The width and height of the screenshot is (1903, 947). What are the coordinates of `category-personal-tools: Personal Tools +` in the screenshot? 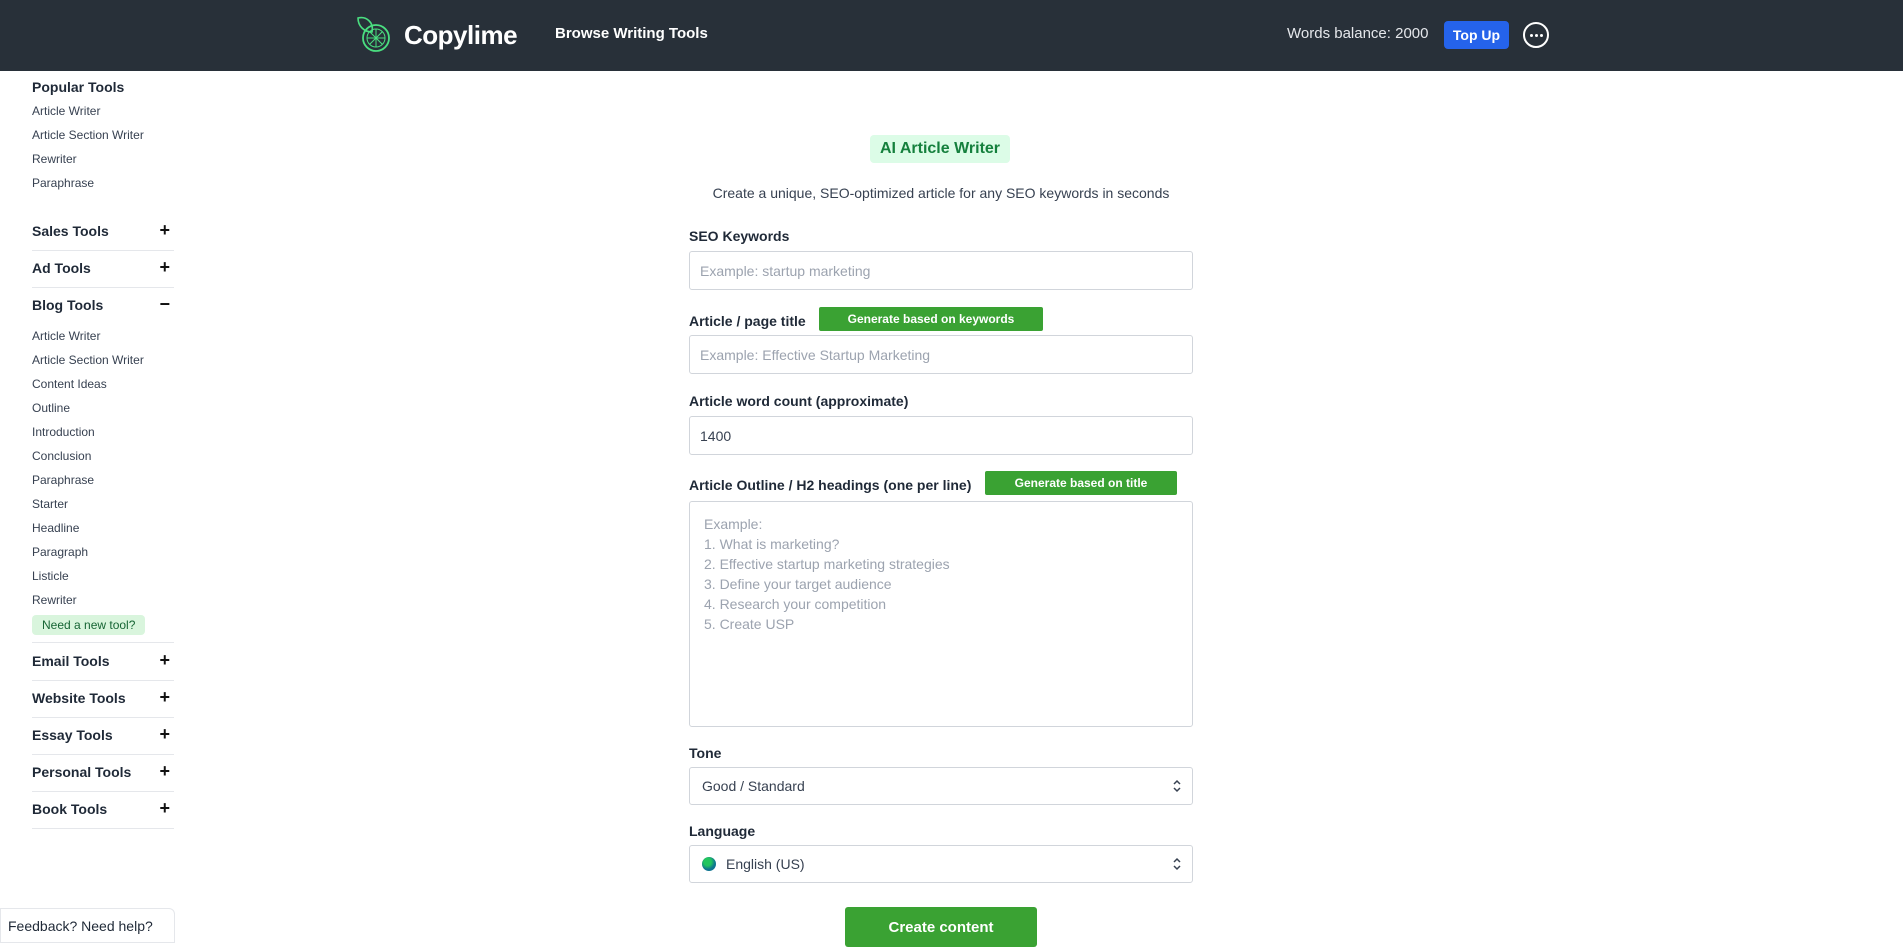 It's located at (103, 773).